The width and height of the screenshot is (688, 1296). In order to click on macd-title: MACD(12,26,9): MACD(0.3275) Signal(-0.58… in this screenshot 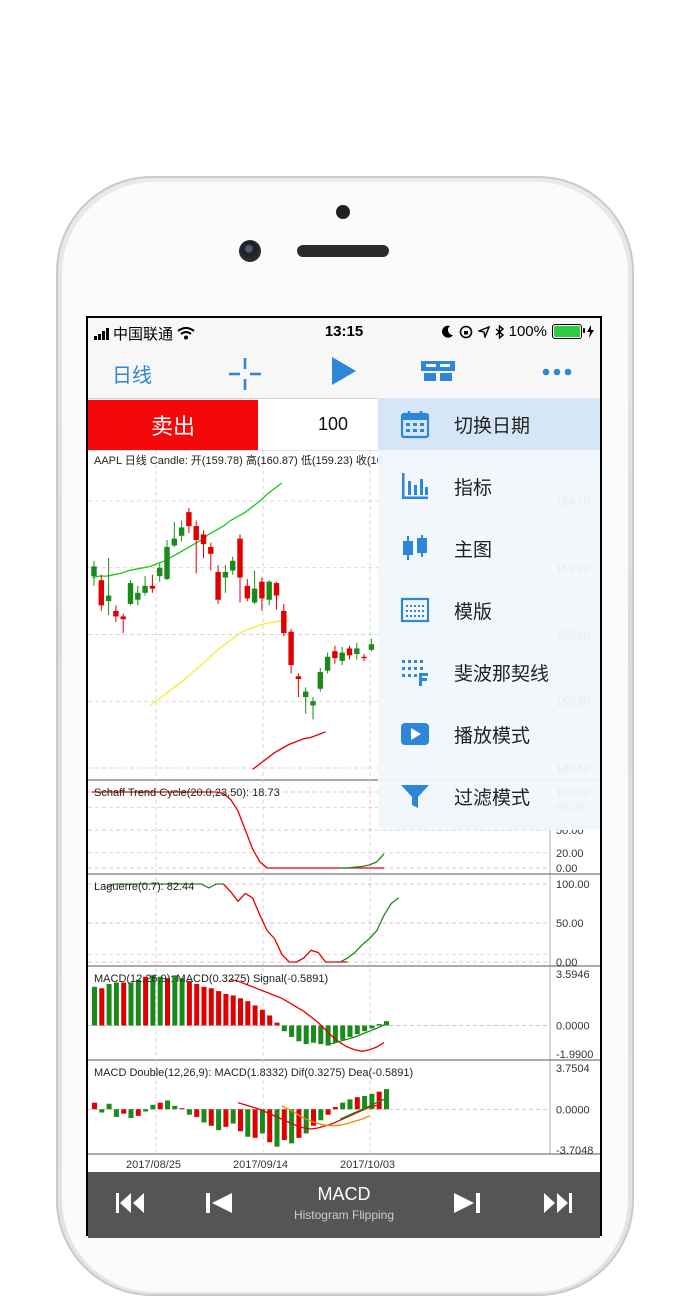, I will do `click(211, 979)`.